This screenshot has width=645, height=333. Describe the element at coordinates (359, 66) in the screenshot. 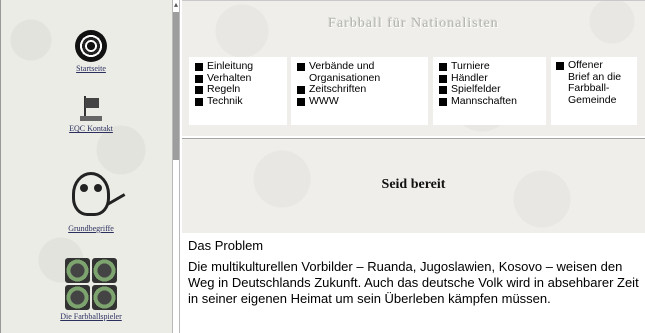

I see `menu-item-verbaende: Verbände und` at that location.